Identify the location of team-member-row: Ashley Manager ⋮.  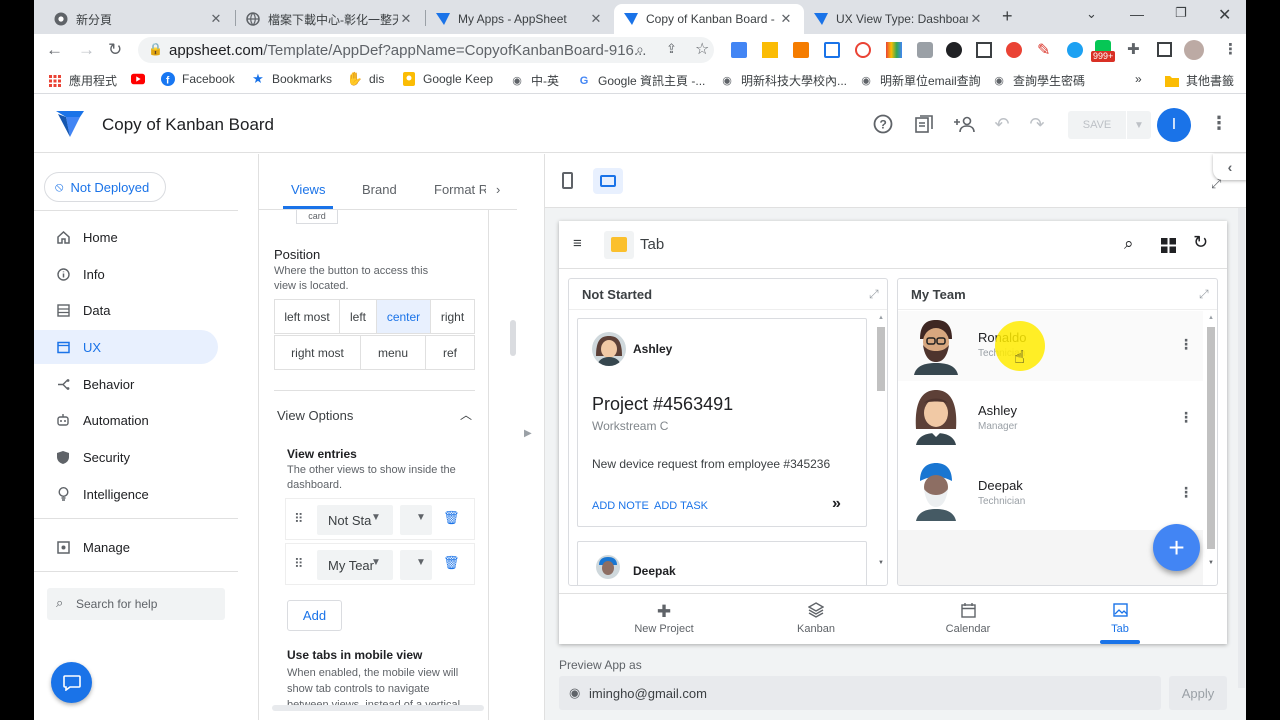
(1050, 420).